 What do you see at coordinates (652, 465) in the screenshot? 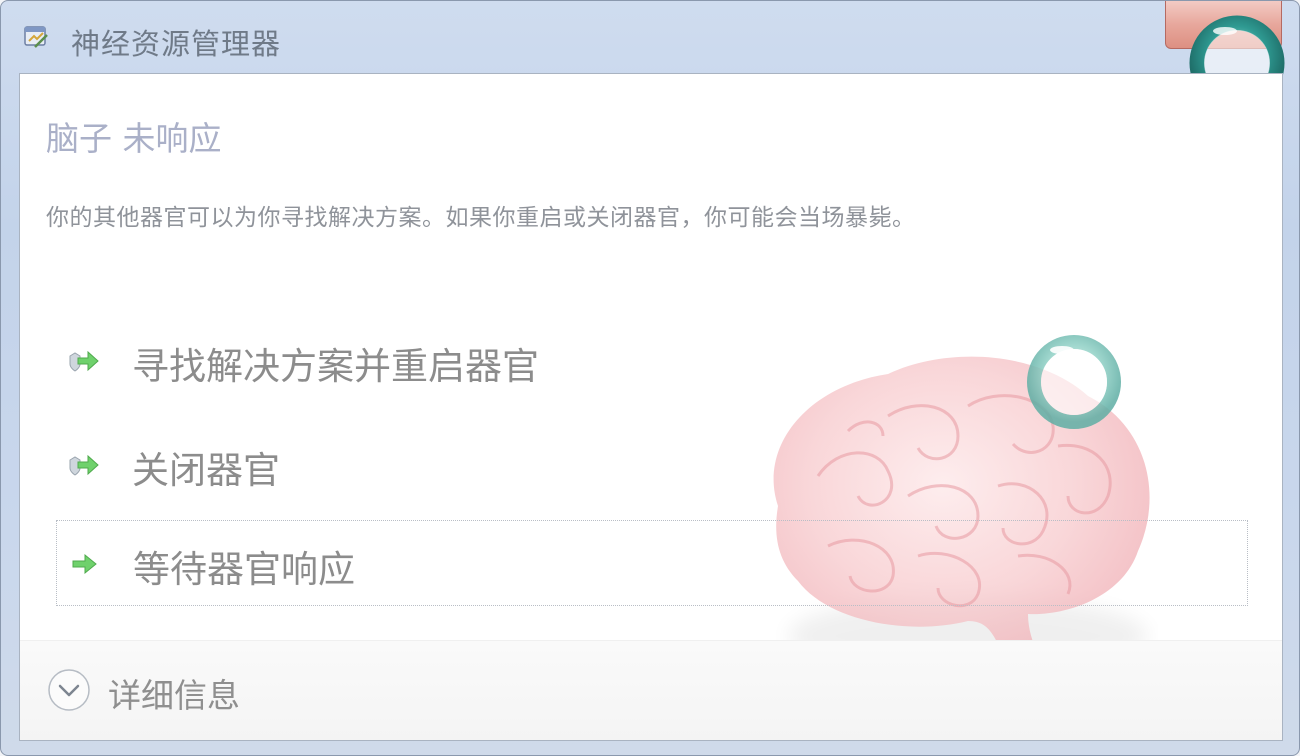
I see `option-close-organ: 关闭器官` at bounding box center [652, 465].